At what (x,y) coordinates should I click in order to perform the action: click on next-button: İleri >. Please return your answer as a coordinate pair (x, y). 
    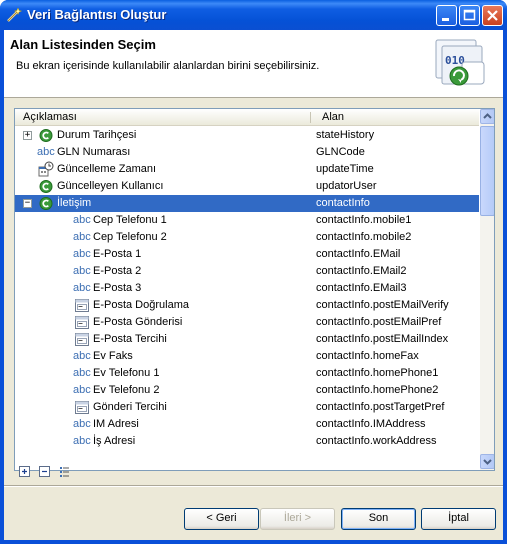
    Looking at the image, I should click on (297, 519).